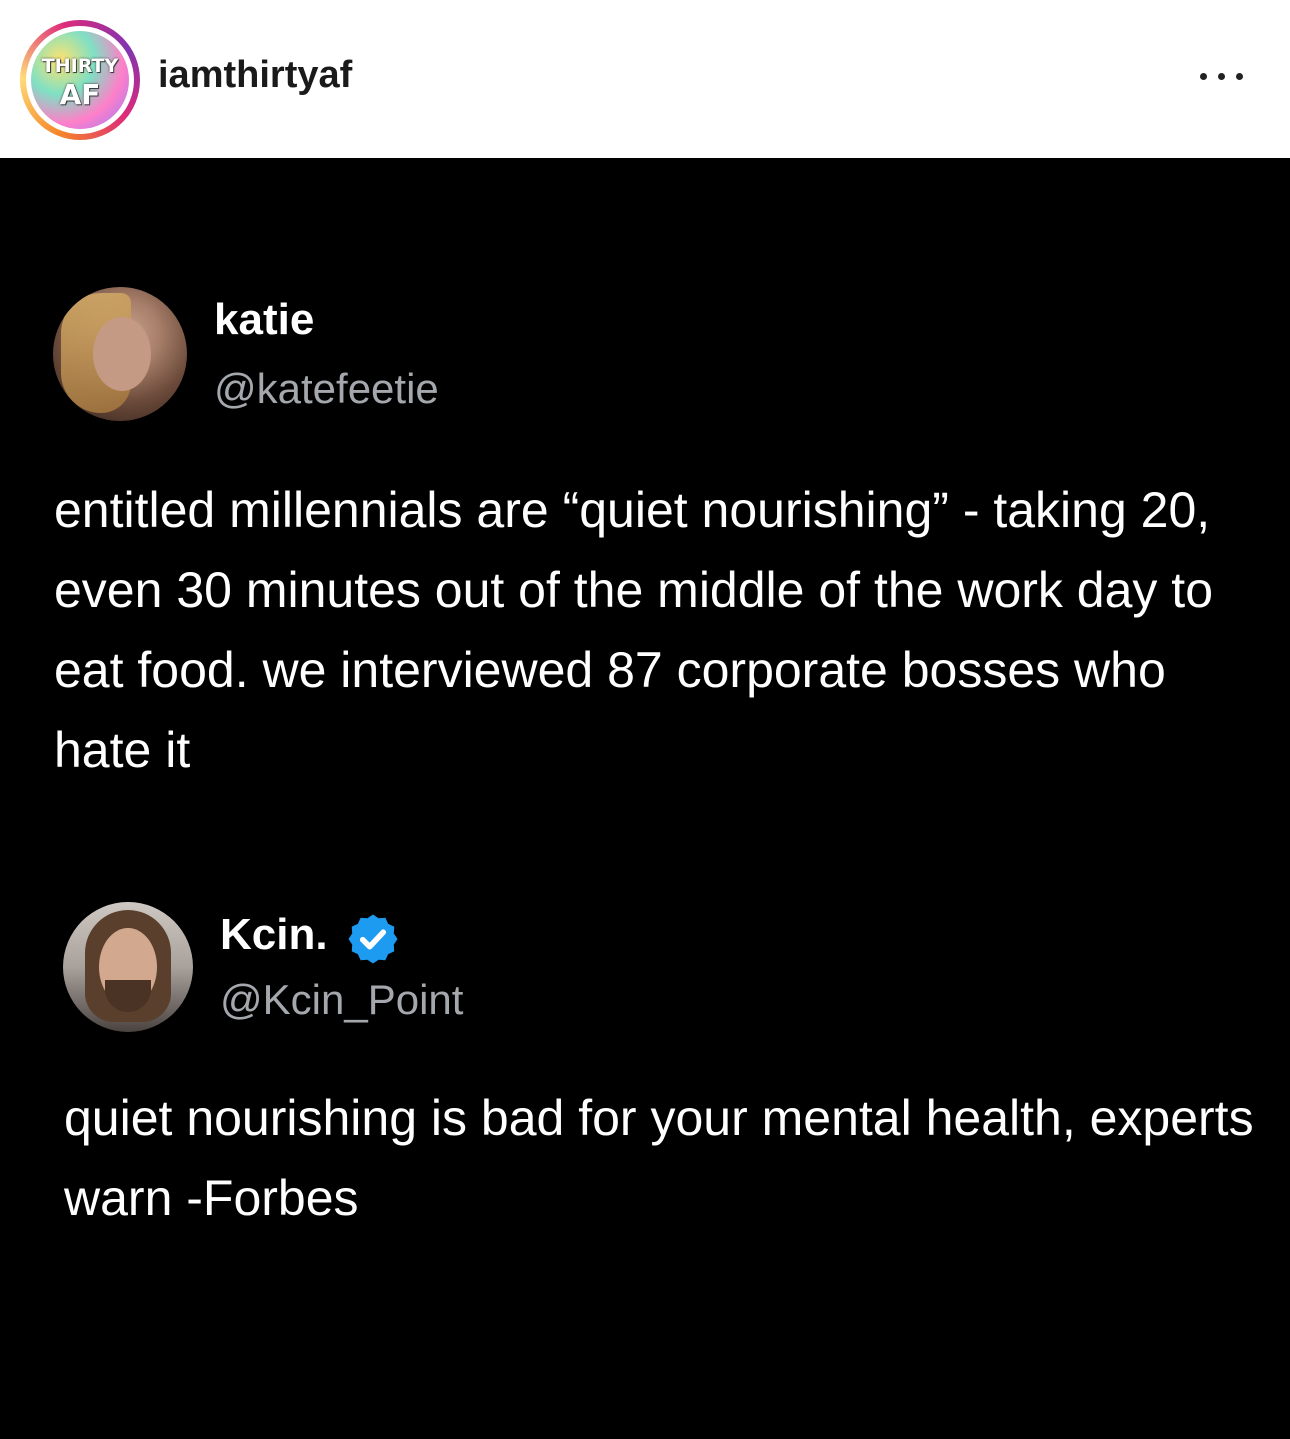  I want to click on avatar-face, so click(122, 354).